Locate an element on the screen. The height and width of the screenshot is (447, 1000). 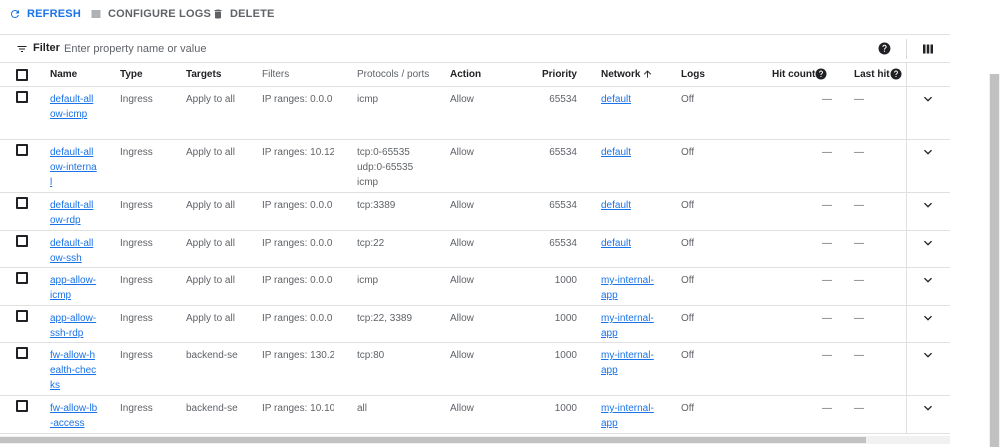
header-priority: Priority is located at coordinates (548, 74).